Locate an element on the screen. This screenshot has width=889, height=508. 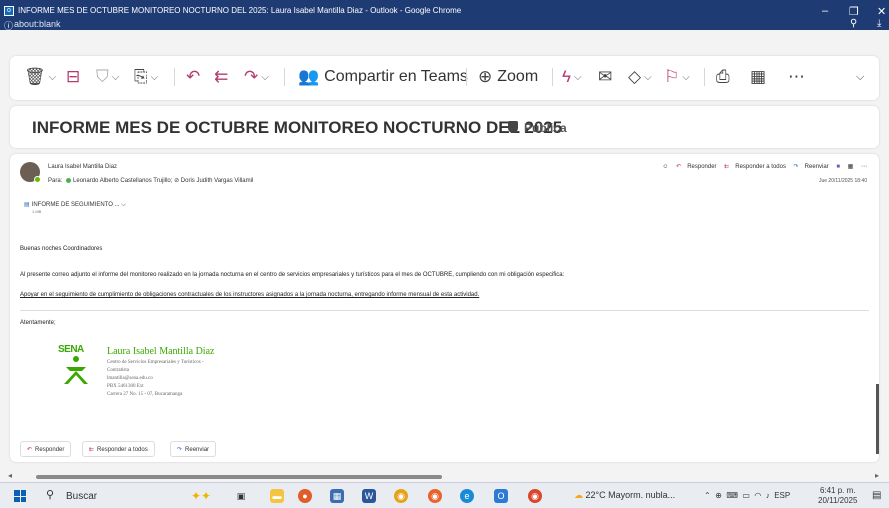
outlook-icon: o is located at coordinates (9, 11).